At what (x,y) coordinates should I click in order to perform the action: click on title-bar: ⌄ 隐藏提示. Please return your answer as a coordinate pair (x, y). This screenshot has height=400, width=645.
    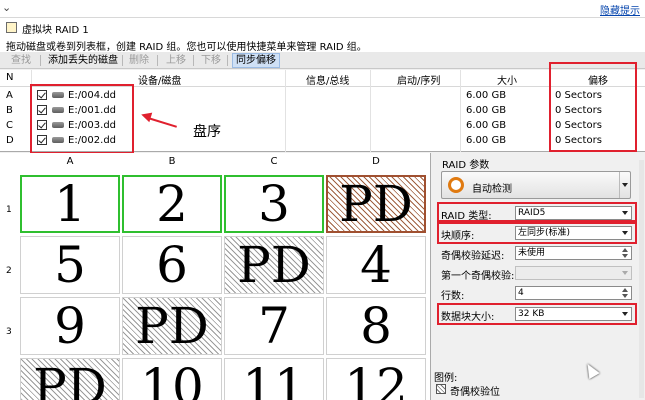
    Looking at the image, I should click on (322, 9).